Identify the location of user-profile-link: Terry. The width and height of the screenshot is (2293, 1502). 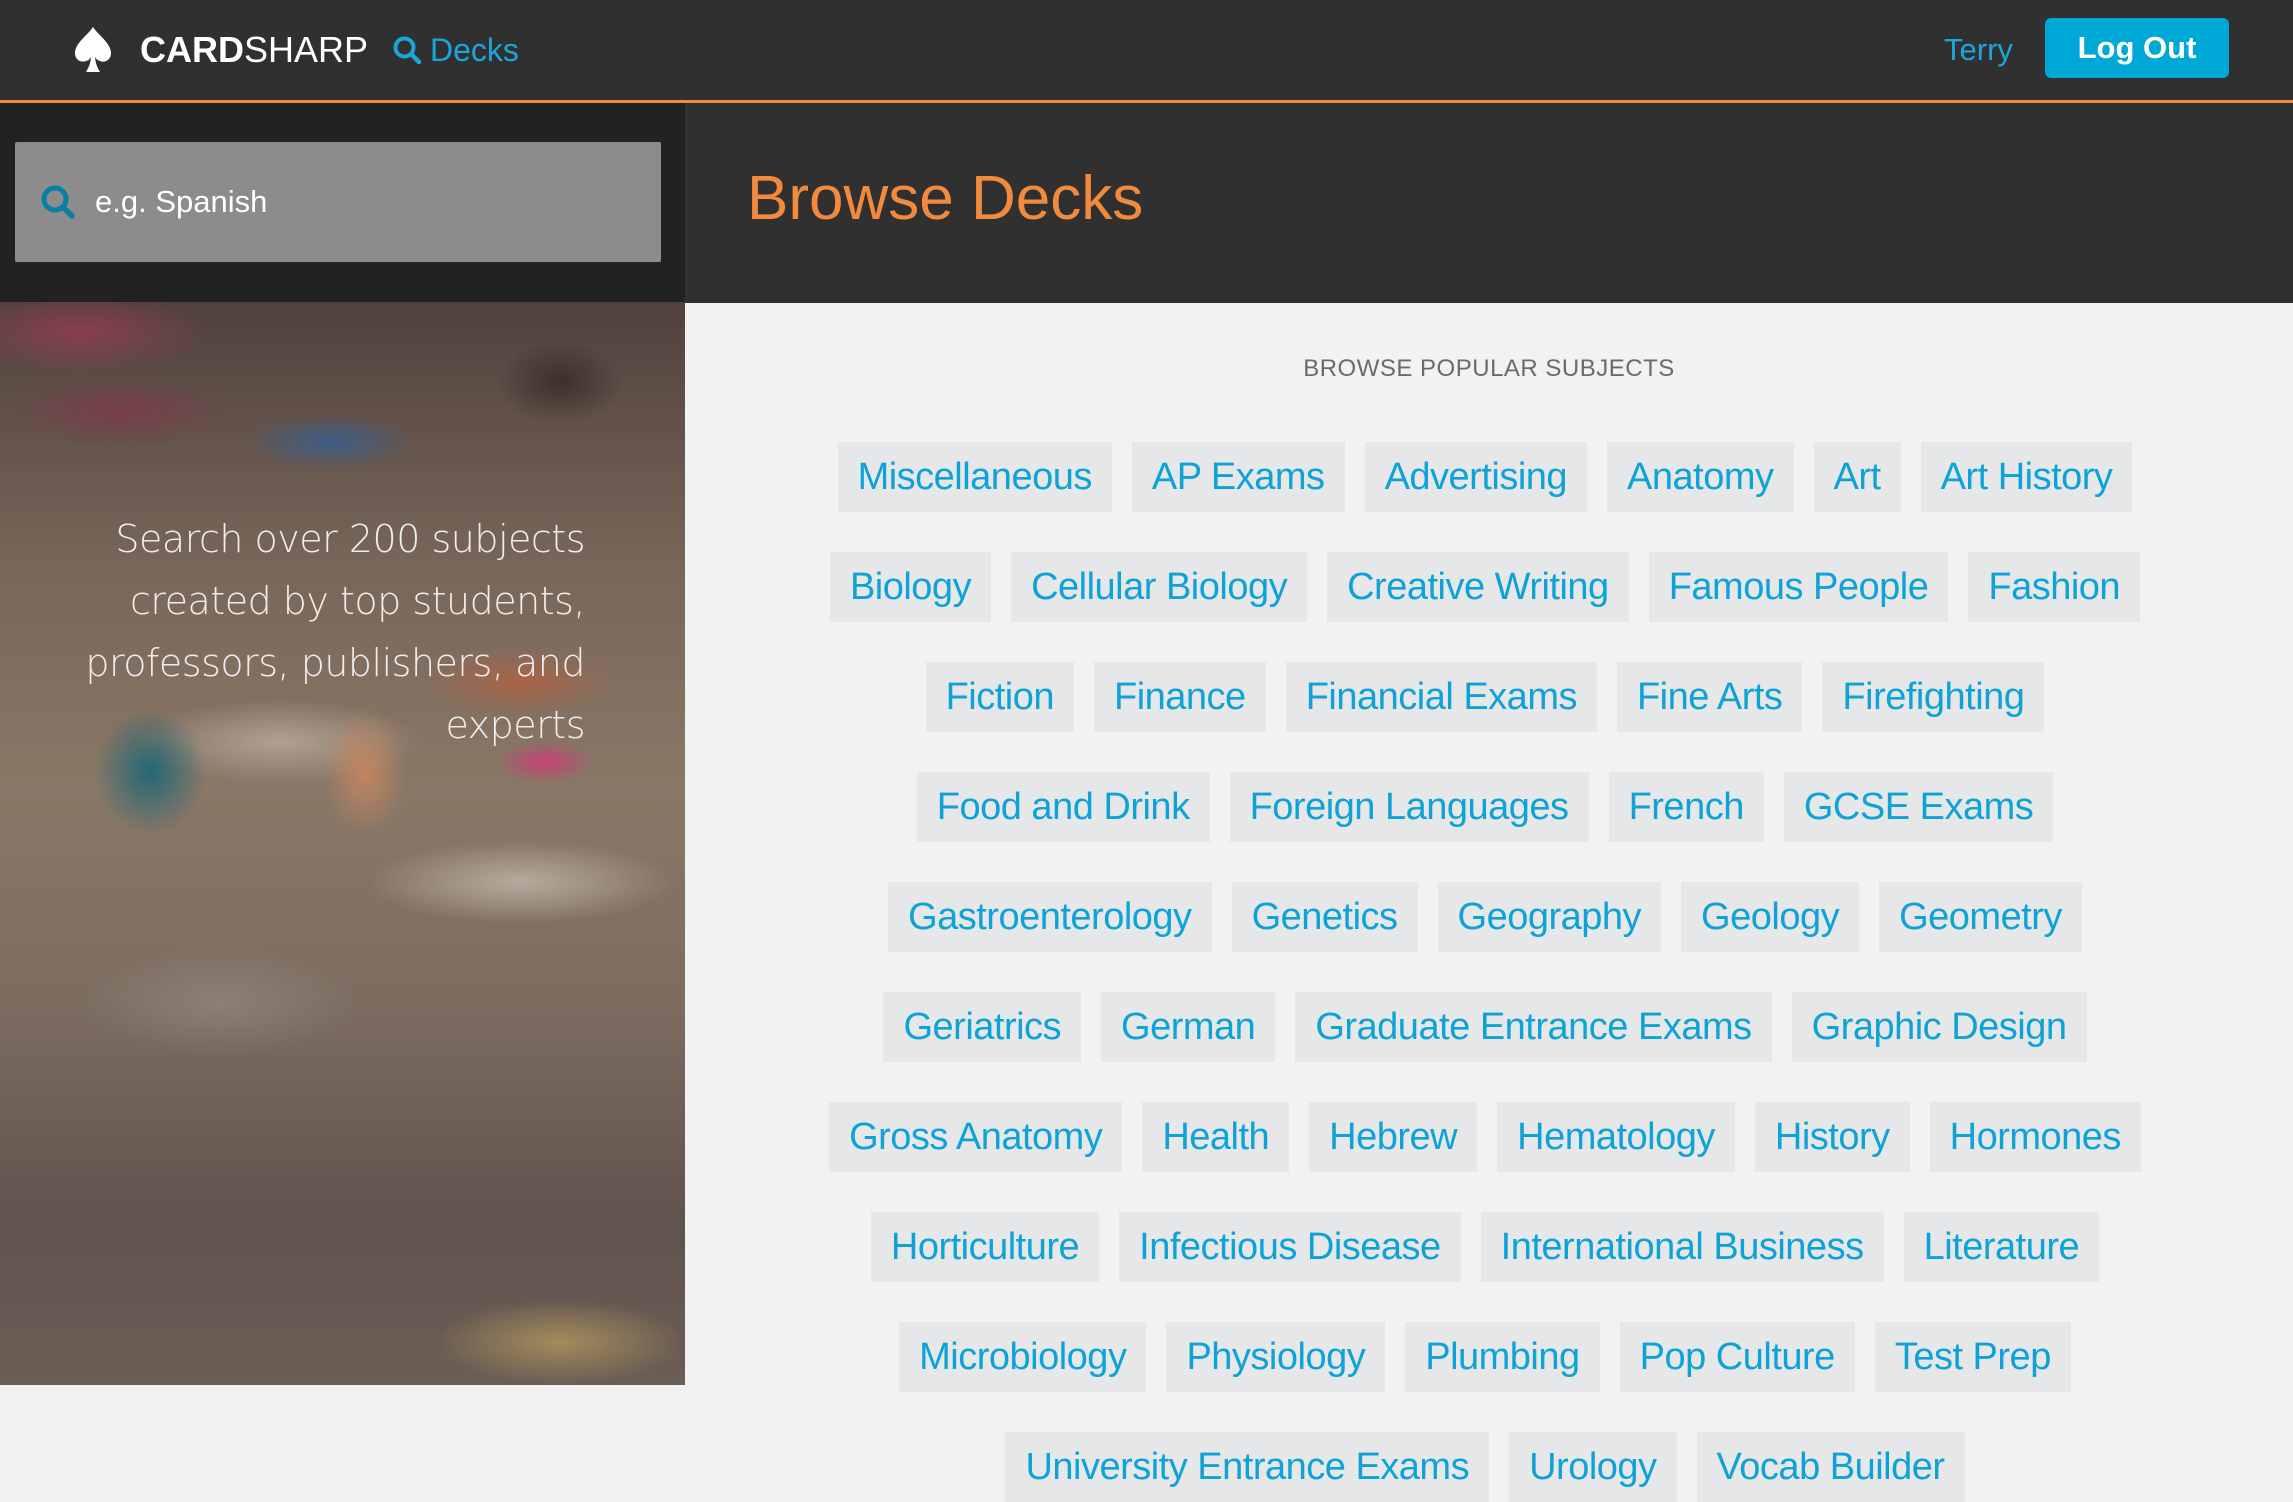
(1978, 50).